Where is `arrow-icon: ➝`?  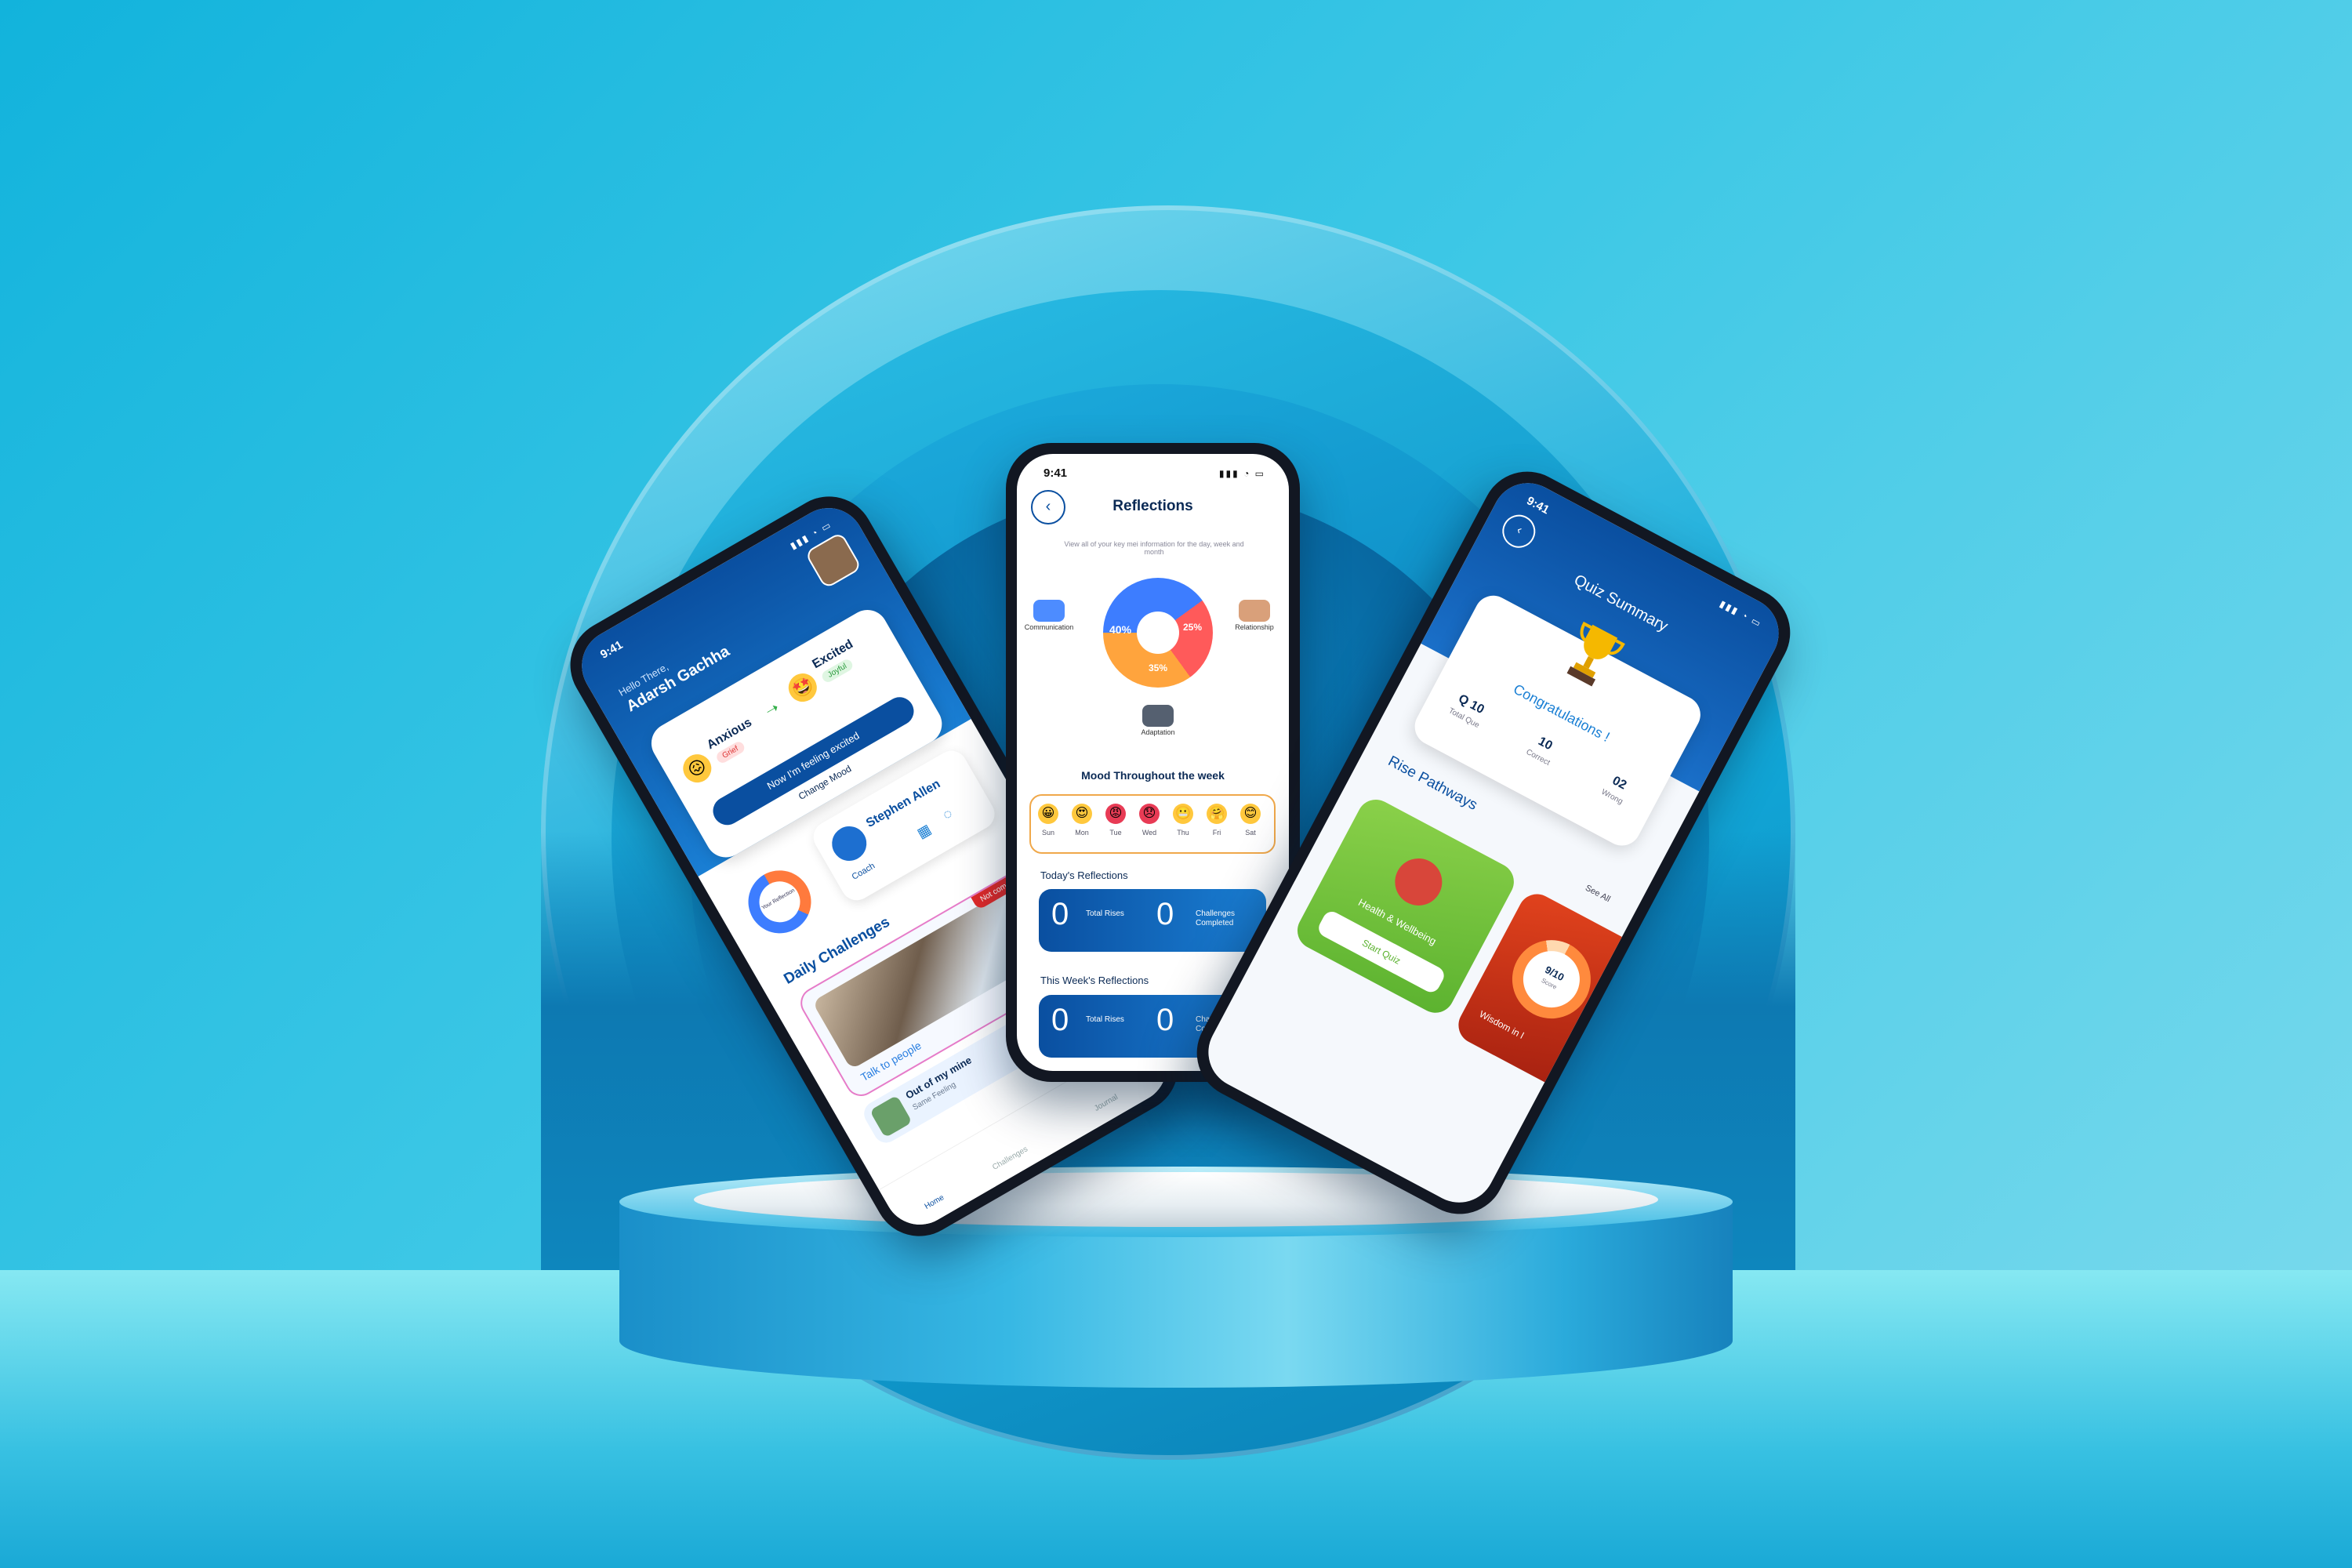
arrow-icon: ➝ is located at coordinates (772, 709).